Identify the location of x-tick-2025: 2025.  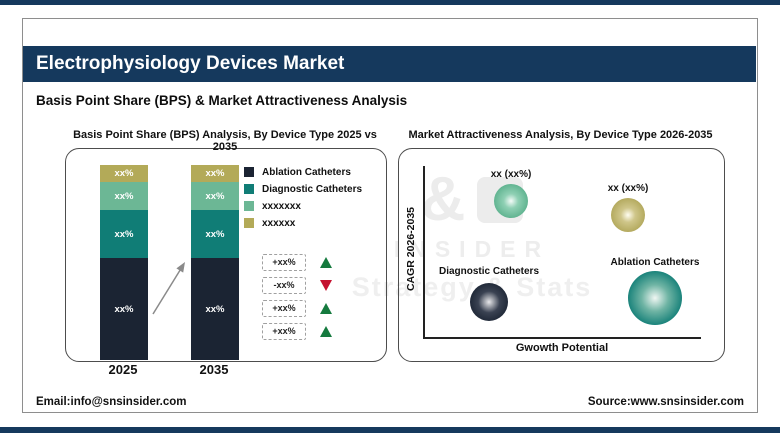
(123, 369).